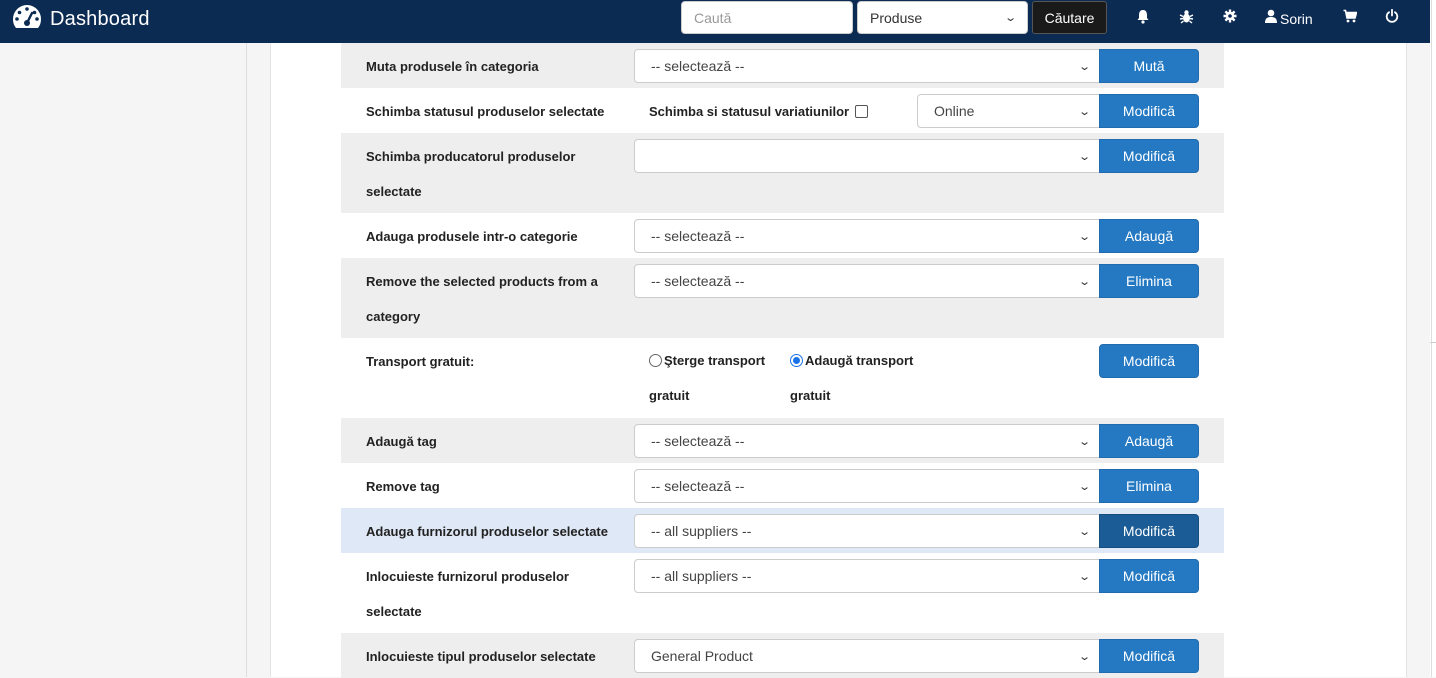 The height and width of the screenshot is (678, 1436). I want to click on brand-title: Dashboard, so click(100, 19).